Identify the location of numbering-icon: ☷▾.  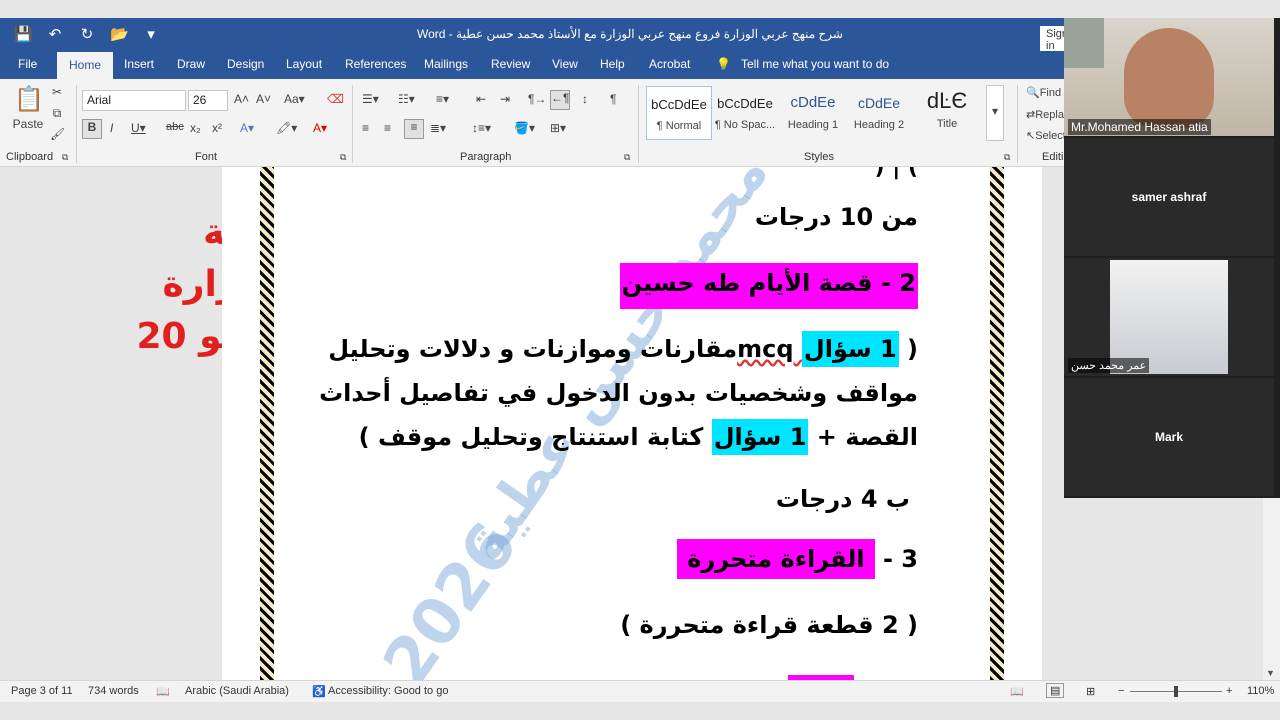
(406, 99).